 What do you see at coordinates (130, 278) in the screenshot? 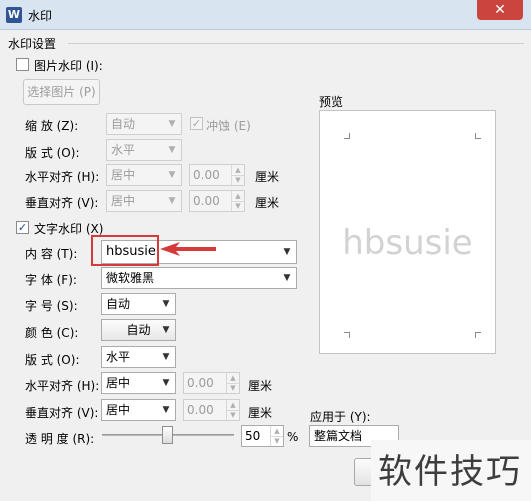
I see `font-value: 微软雅黑` at bounding box center [130, 278].